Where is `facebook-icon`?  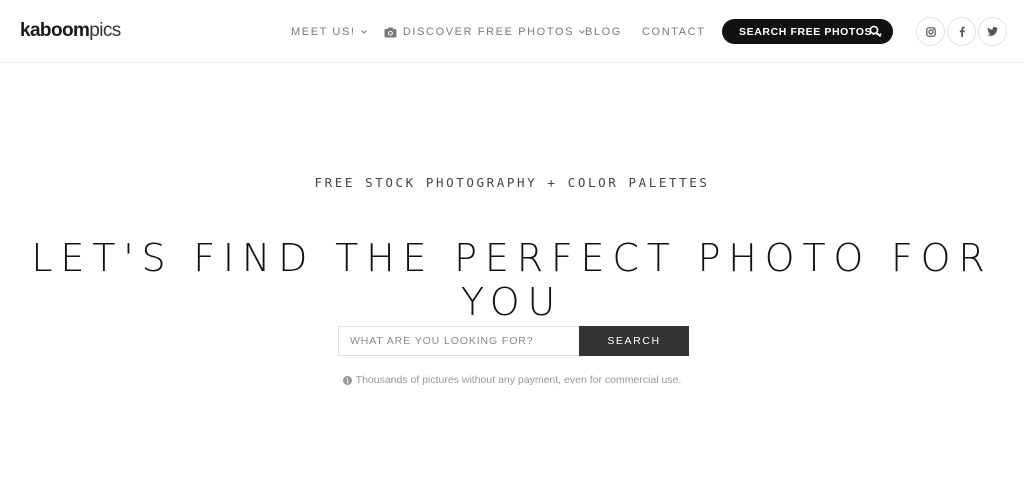 facebook-icon is located at coordinates (962, 31).